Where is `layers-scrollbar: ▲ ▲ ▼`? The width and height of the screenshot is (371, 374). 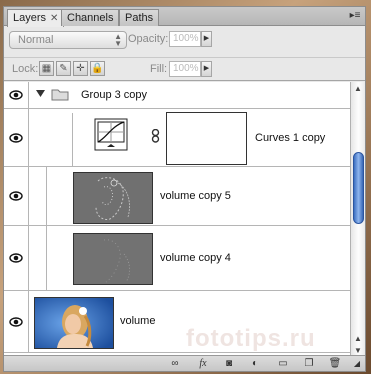
layers-scrollbar: ▲ ▲ ▼ is located at coordinates (357, 219).